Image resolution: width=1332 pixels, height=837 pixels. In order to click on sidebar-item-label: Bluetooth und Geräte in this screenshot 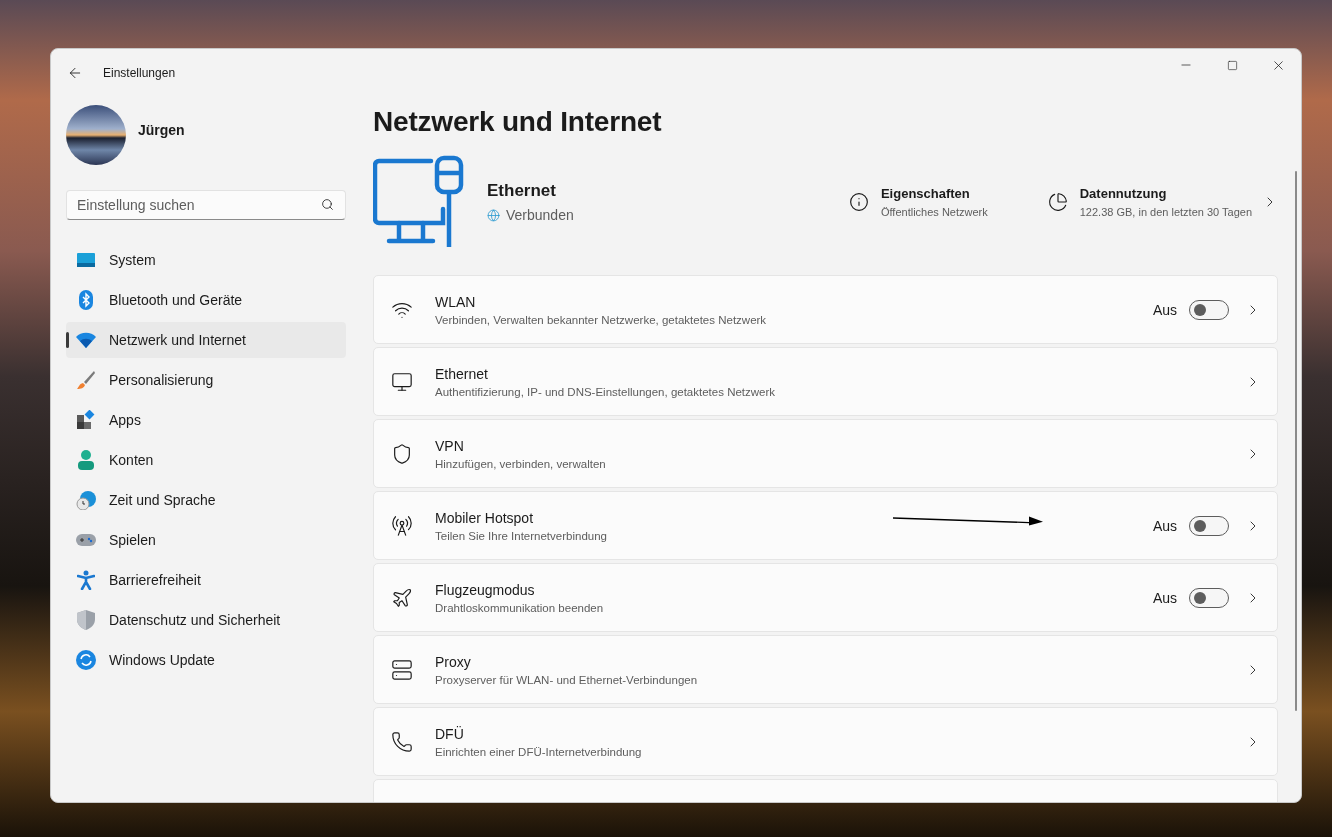, I will do `click(176, 300)`.